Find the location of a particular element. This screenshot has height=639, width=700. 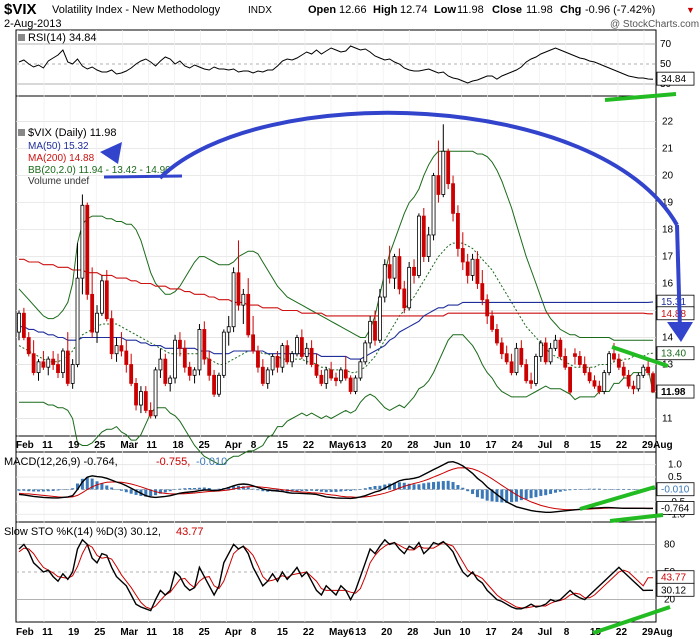

x-tick-label: 8 is located at coordinates (567, 445).